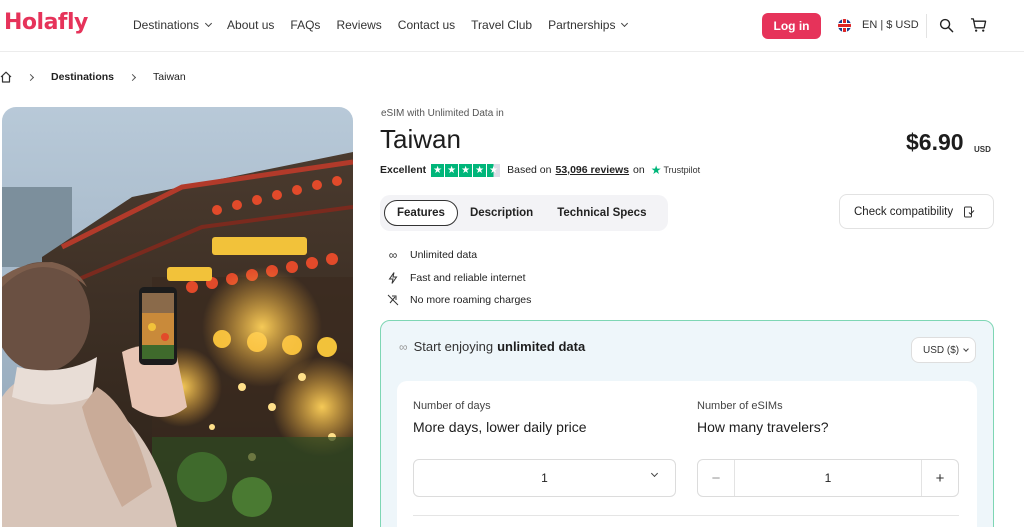  What do you see at coordinates (169, 77) in the screenshot?
I see `breadcrumb-current: Taiwan` at bounding box center [169, 77].